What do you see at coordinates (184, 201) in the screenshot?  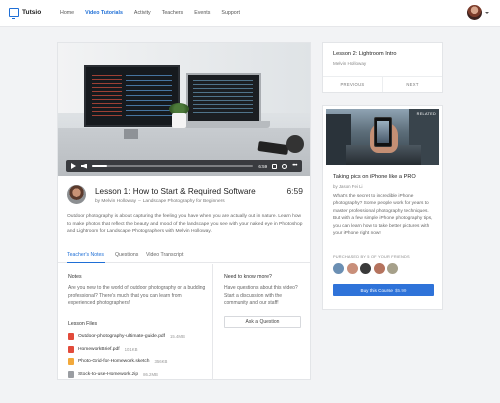 I see `lesson-course: Landscape Photography for Beginners` at bounding box center [184, 201].